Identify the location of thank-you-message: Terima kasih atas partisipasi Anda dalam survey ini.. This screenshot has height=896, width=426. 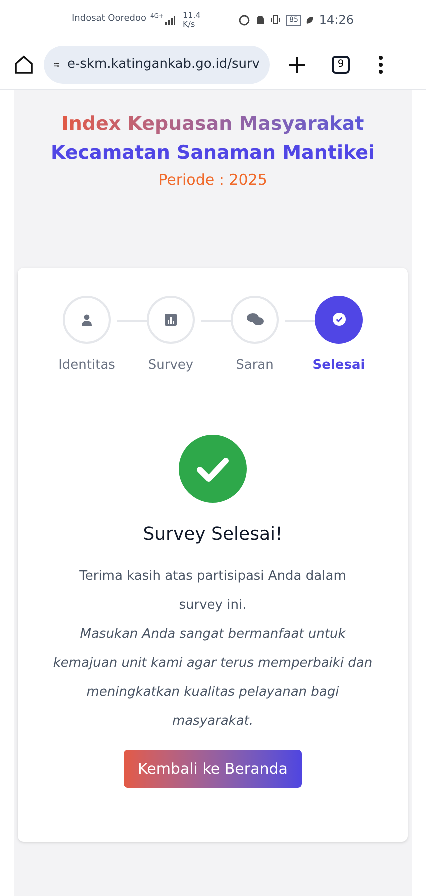
(213, 591).